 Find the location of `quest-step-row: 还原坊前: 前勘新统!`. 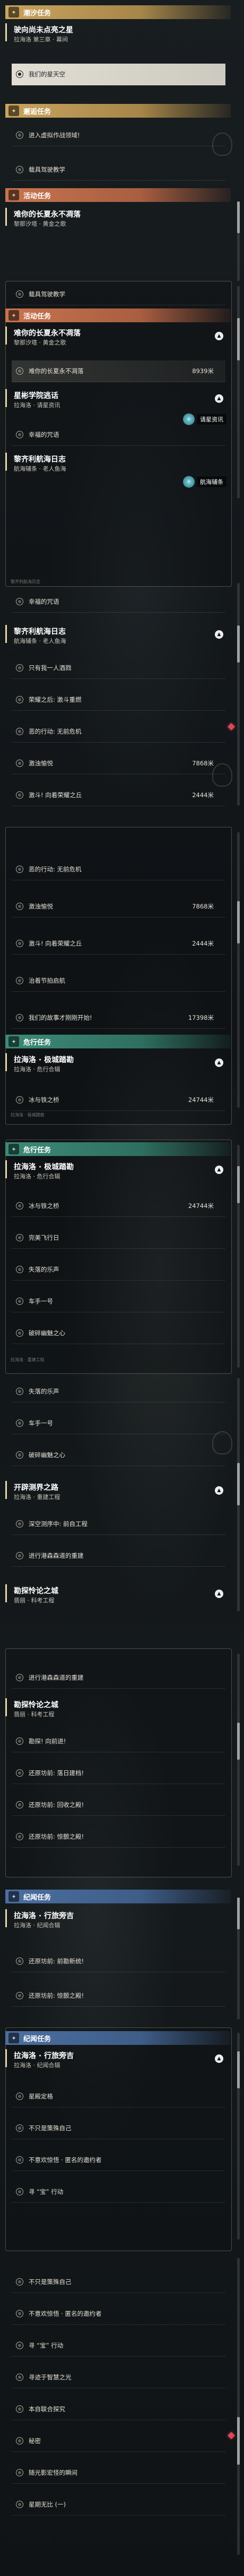

quest-step-row: 还原坊前: 前勘新统! is located at coordinates (119, 1961).